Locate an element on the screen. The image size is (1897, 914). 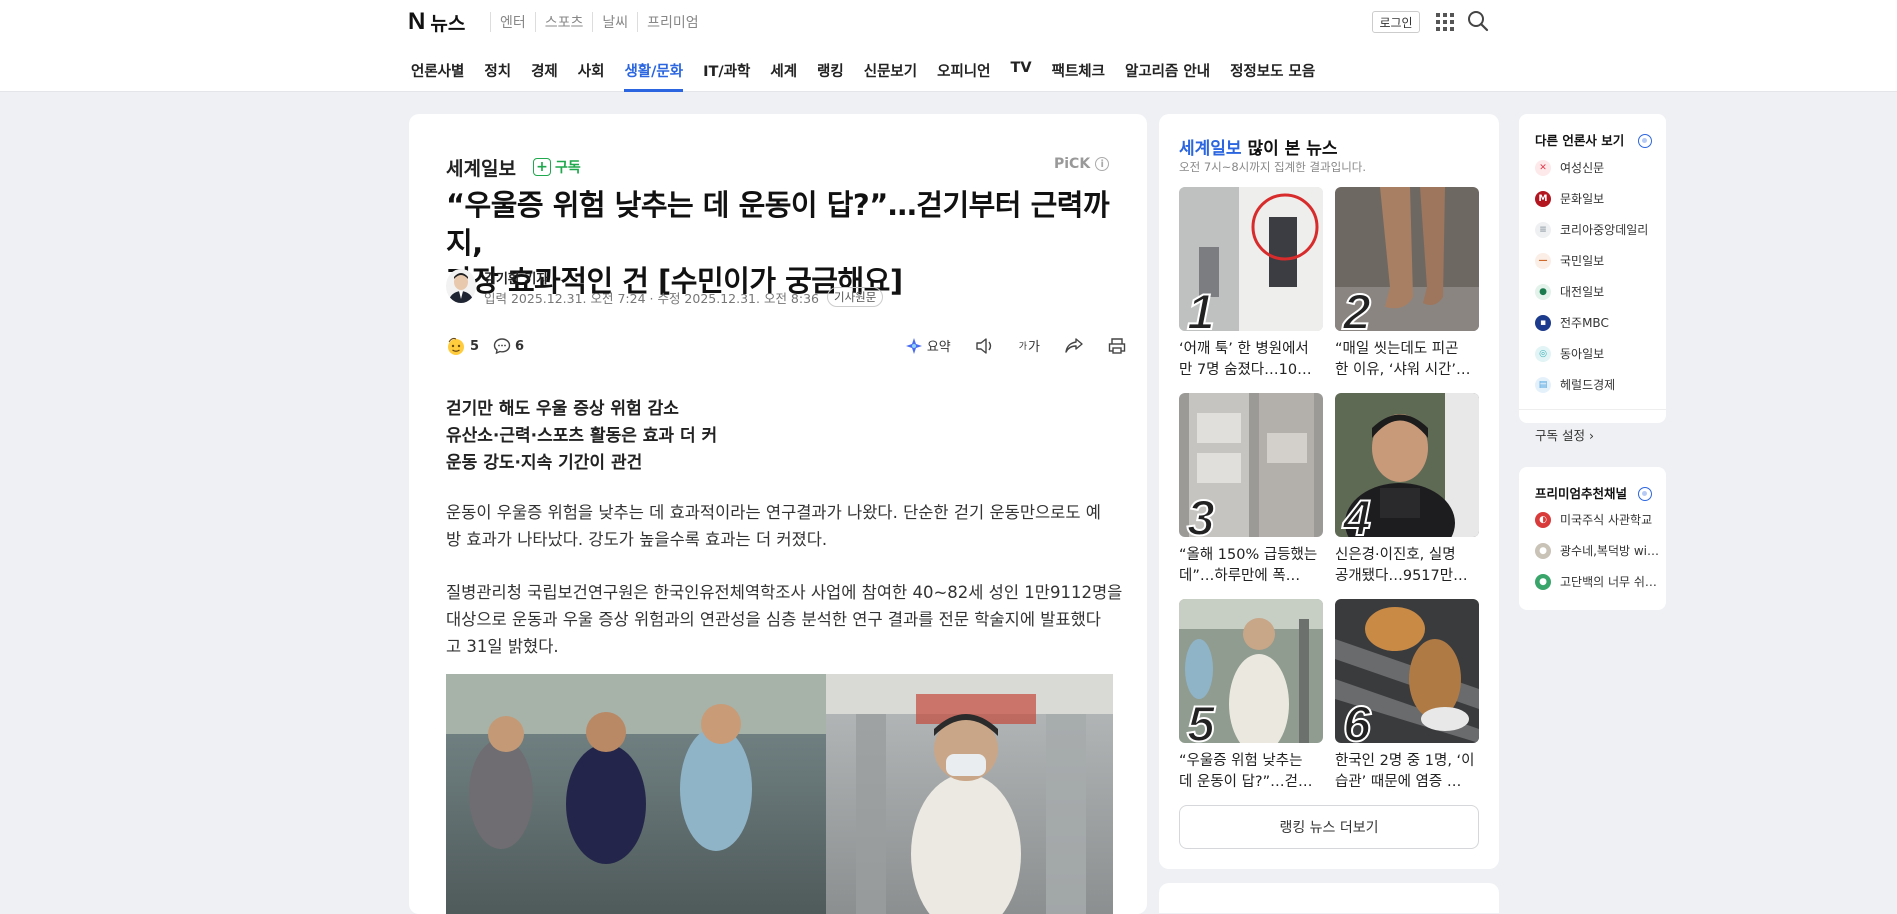
tab-algorithm: 알고리즘 안내 is located at coordinates (1167, 76).